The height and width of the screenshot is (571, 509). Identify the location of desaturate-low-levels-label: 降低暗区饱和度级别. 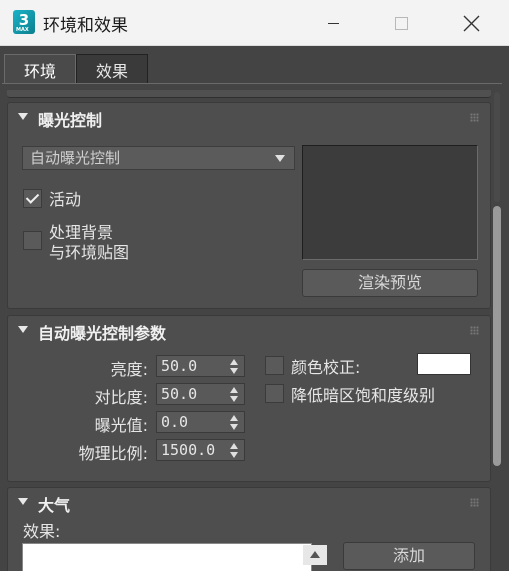
(363, 395).